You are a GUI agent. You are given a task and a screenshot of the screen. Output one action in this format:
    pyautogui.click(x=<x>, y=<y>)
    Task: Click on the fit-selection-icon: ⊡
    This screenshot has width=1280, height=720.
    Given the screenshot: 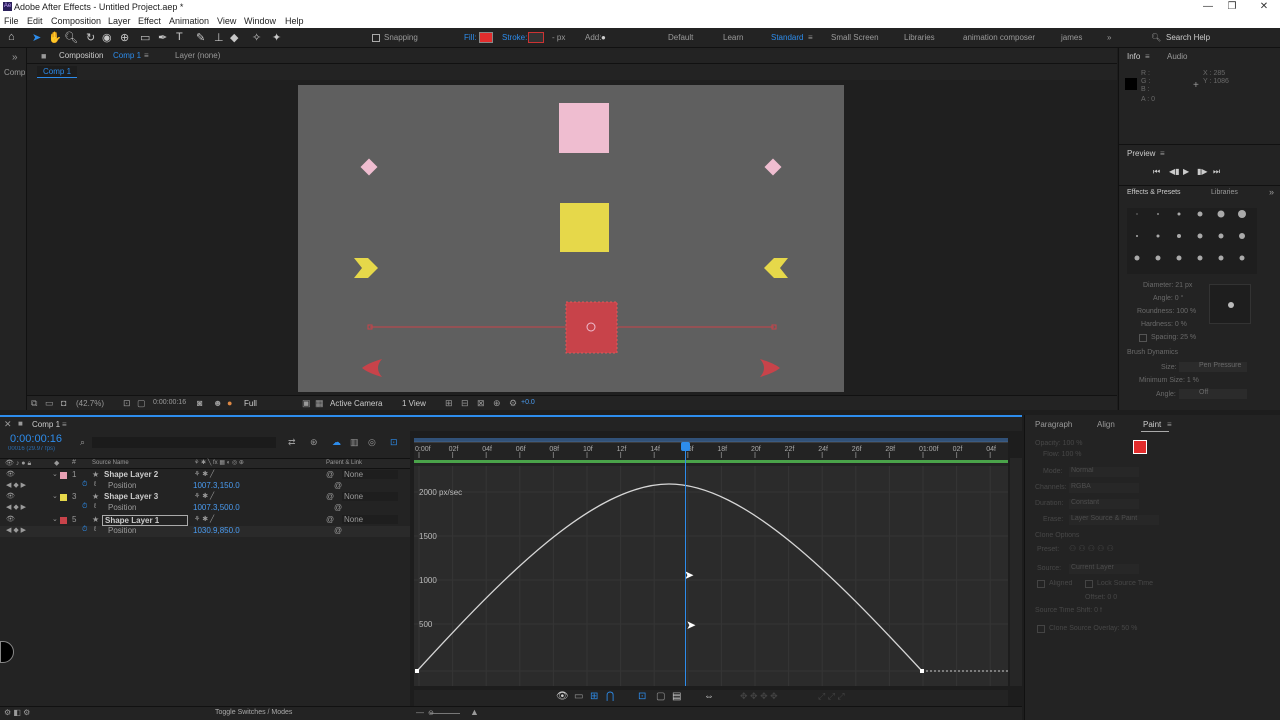 What is the action you would take?
    pyautogui.click(x=642, y=696)
    